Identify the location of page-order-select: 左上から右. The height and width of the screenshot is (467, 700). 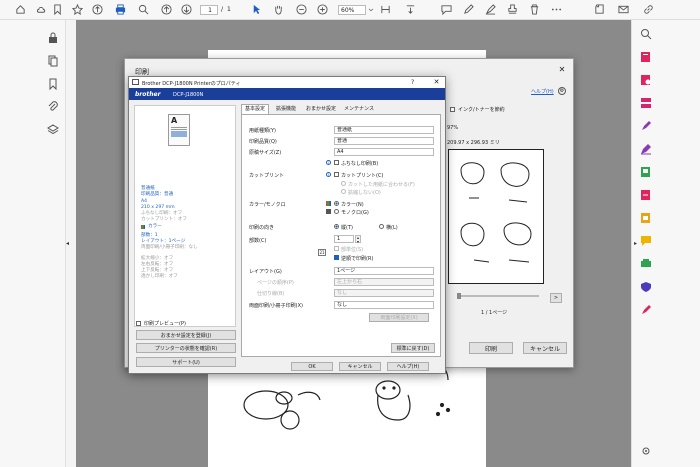
(384, 282).